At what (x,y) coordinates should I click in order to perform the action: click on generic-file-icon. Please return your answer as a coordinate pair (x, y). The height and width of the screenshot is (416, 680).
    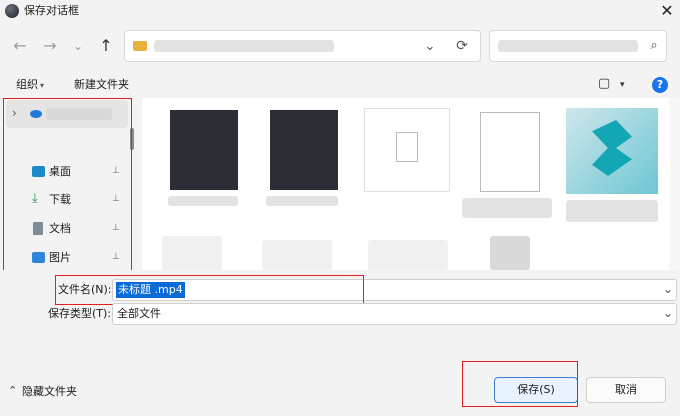
    Looking at the image, I should click on (407, 147).